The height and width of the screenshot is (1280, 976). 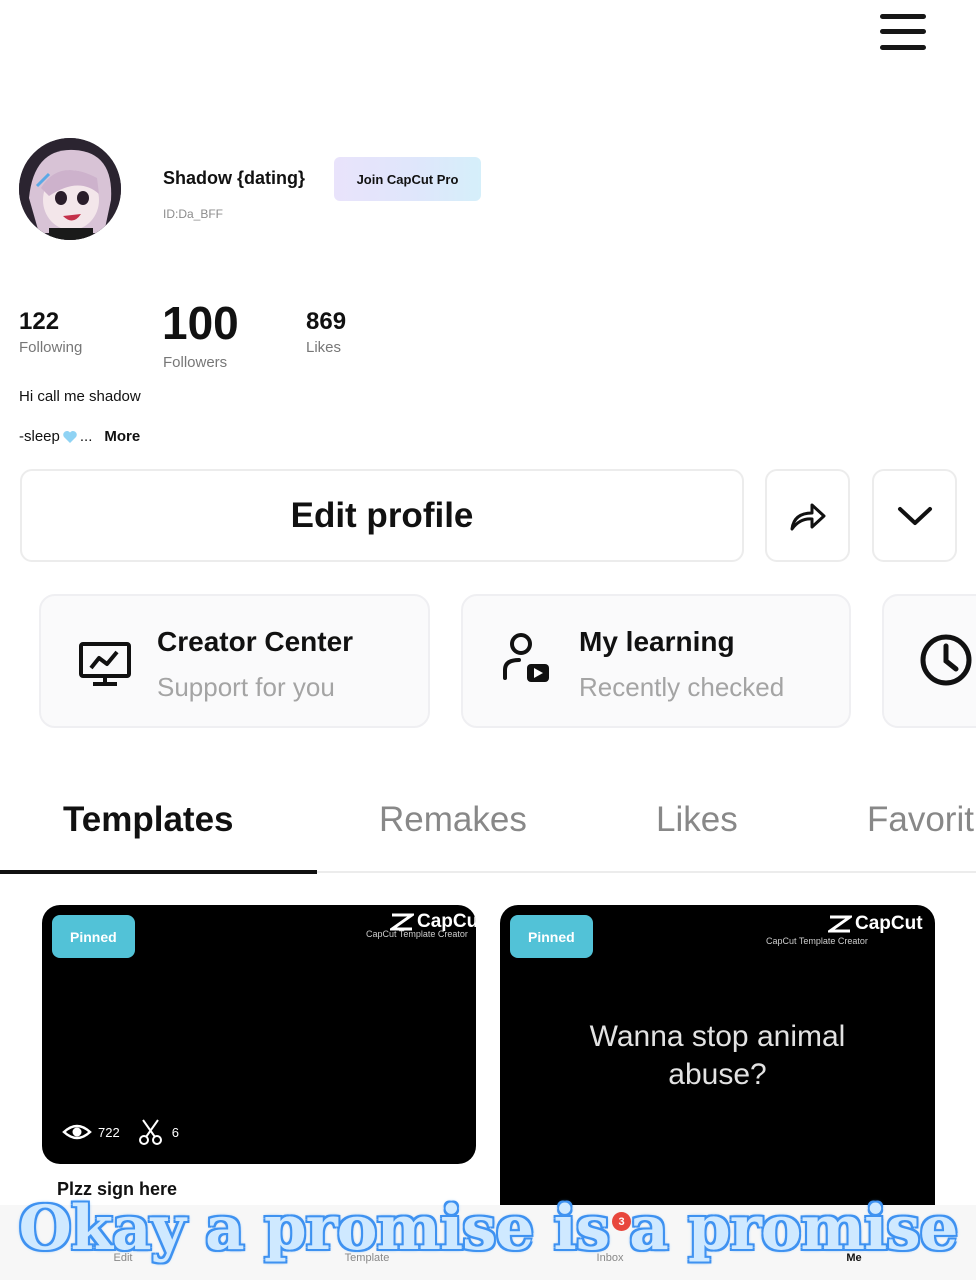 I want to click on card-title: My learning, so click(x=657, y=641).